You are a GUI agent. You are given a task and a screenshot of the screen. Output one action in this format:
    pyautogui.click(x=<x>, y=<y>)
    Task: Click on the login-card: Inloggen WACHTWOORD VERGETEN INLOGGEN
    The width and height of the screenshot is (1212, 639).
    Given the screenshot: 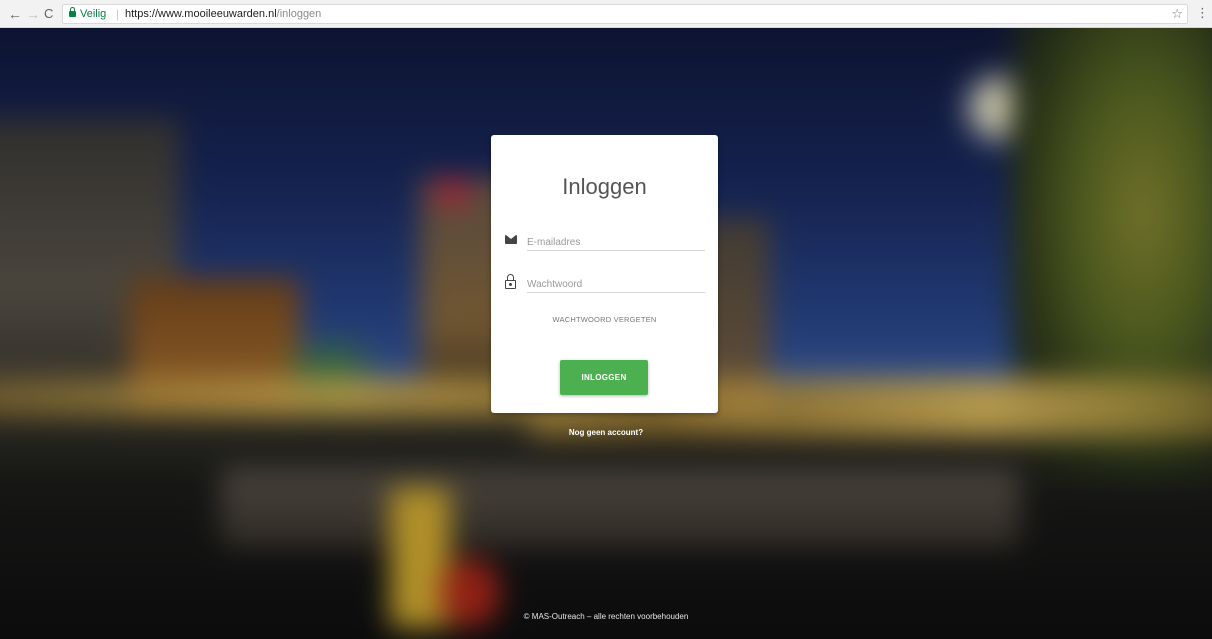 What is the action you would take?
    pyautogui.click(x=604, y=274)
    